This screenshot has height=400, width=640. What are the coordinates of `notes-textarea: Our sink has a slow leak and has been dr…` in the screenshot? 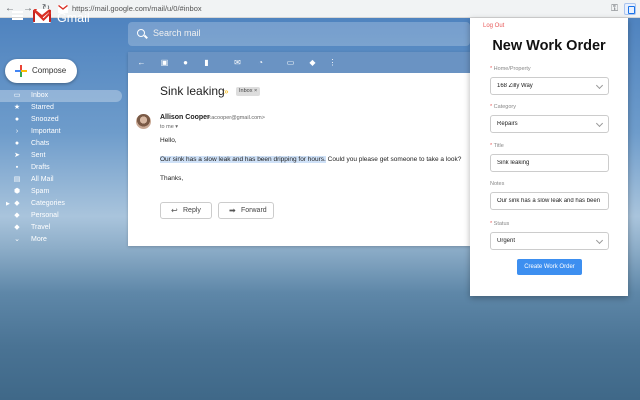 It's located at (549, 201).